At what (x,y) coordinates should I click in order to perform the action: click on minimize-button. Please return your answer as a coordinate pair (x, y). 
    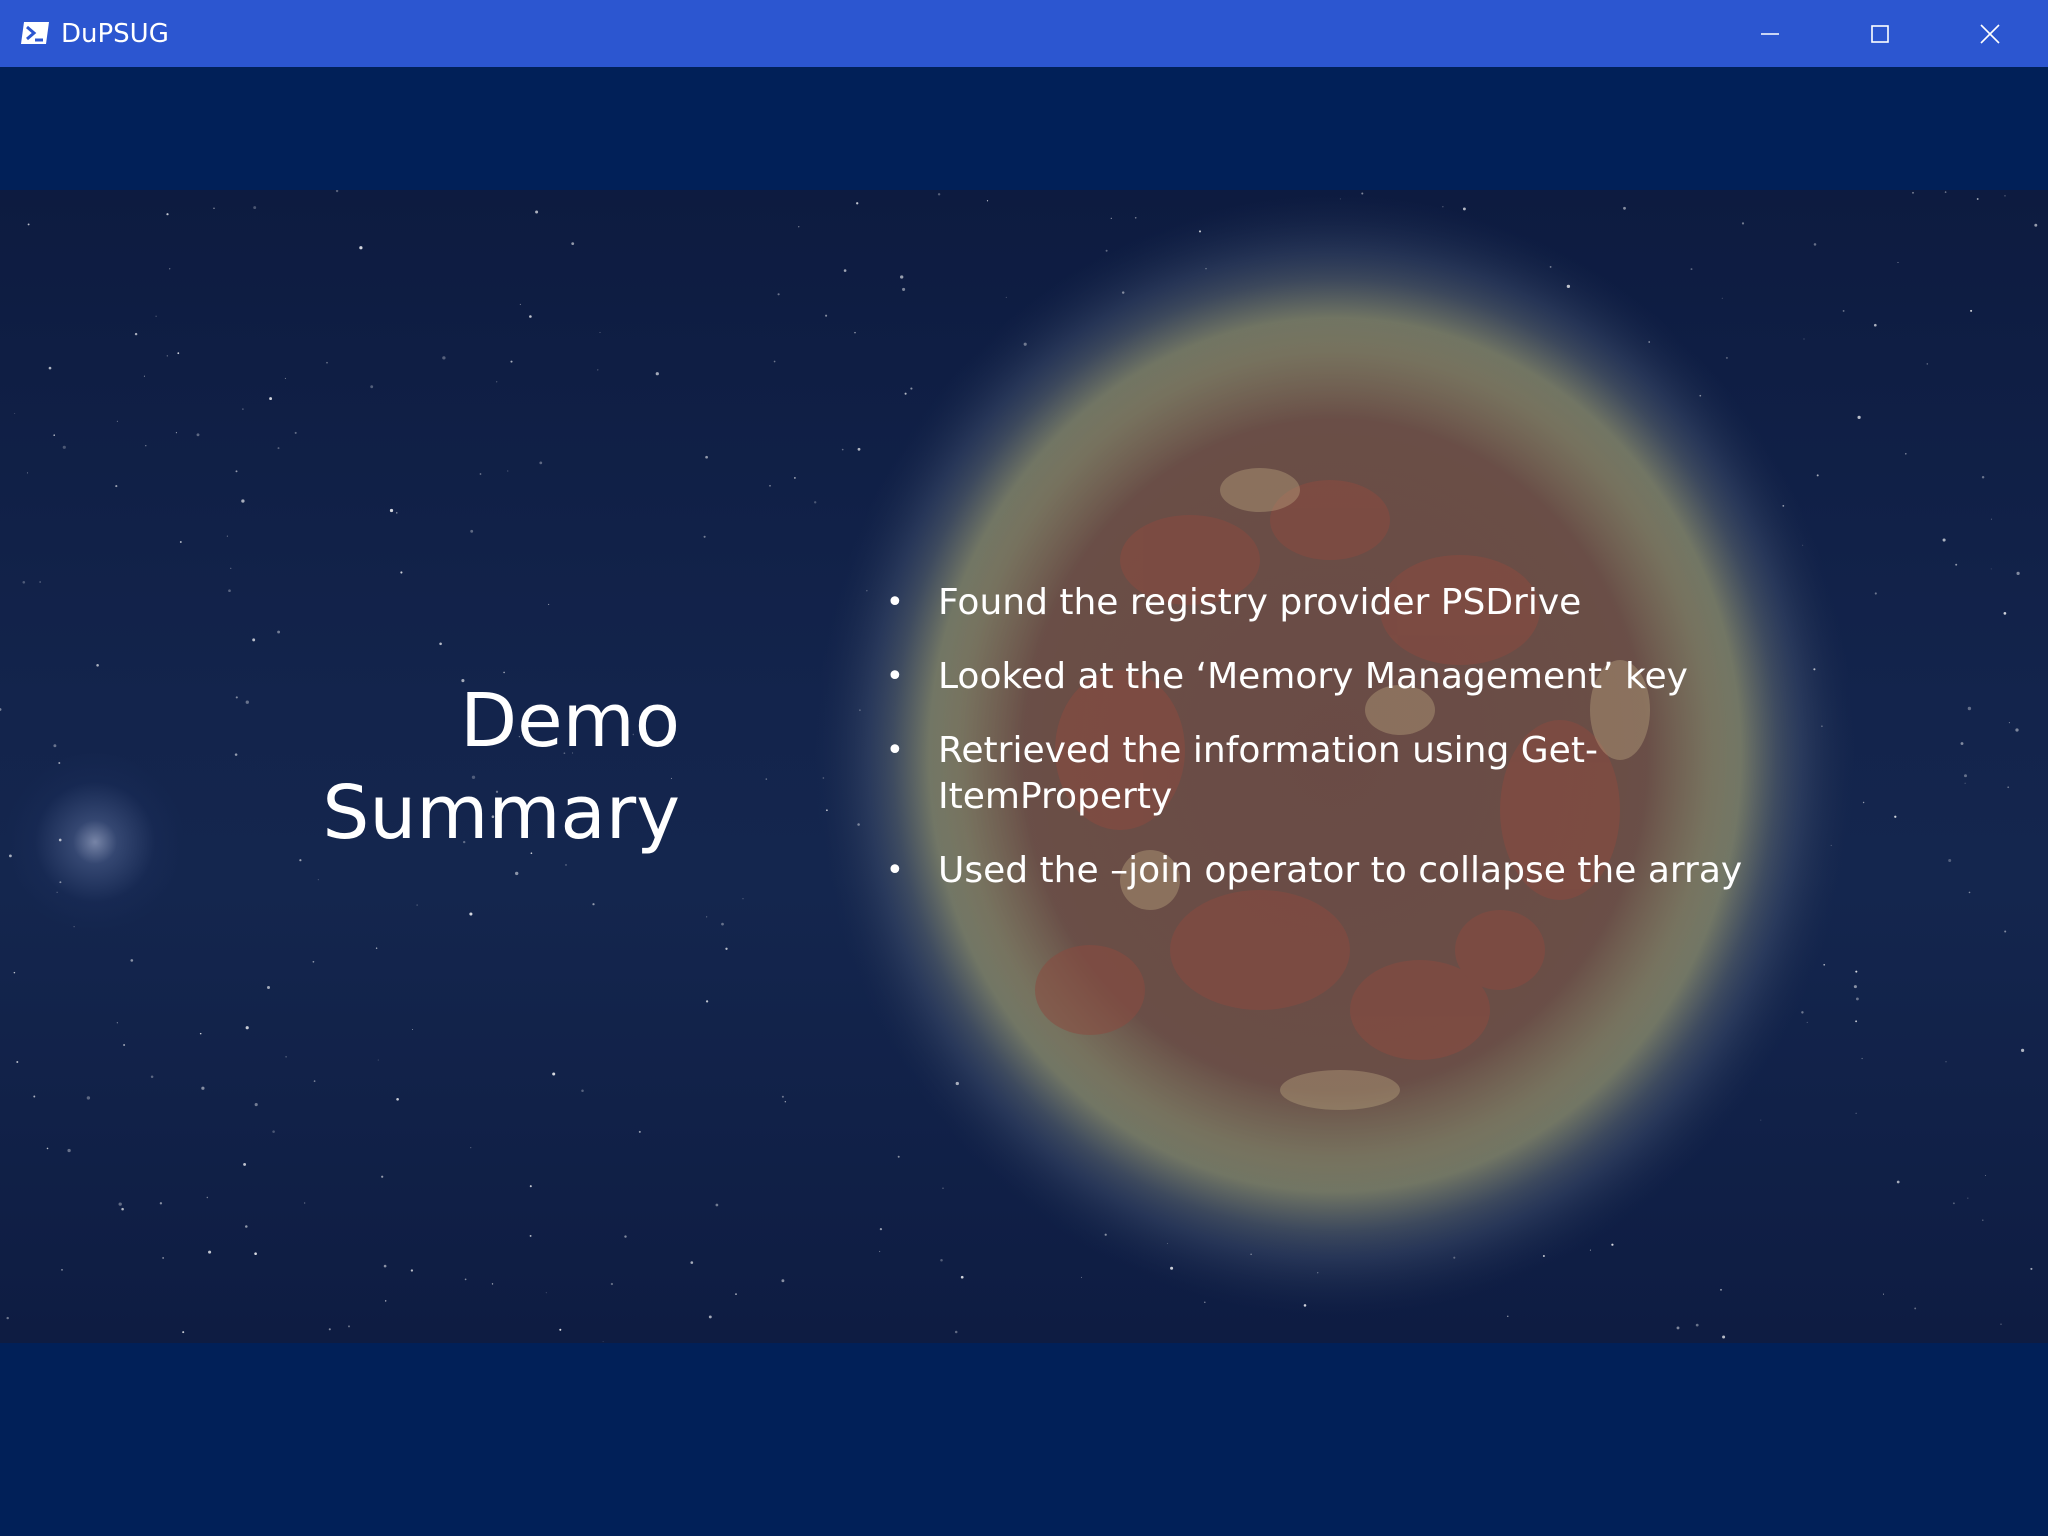
    Looking at the image, I should click on (1770, 33).